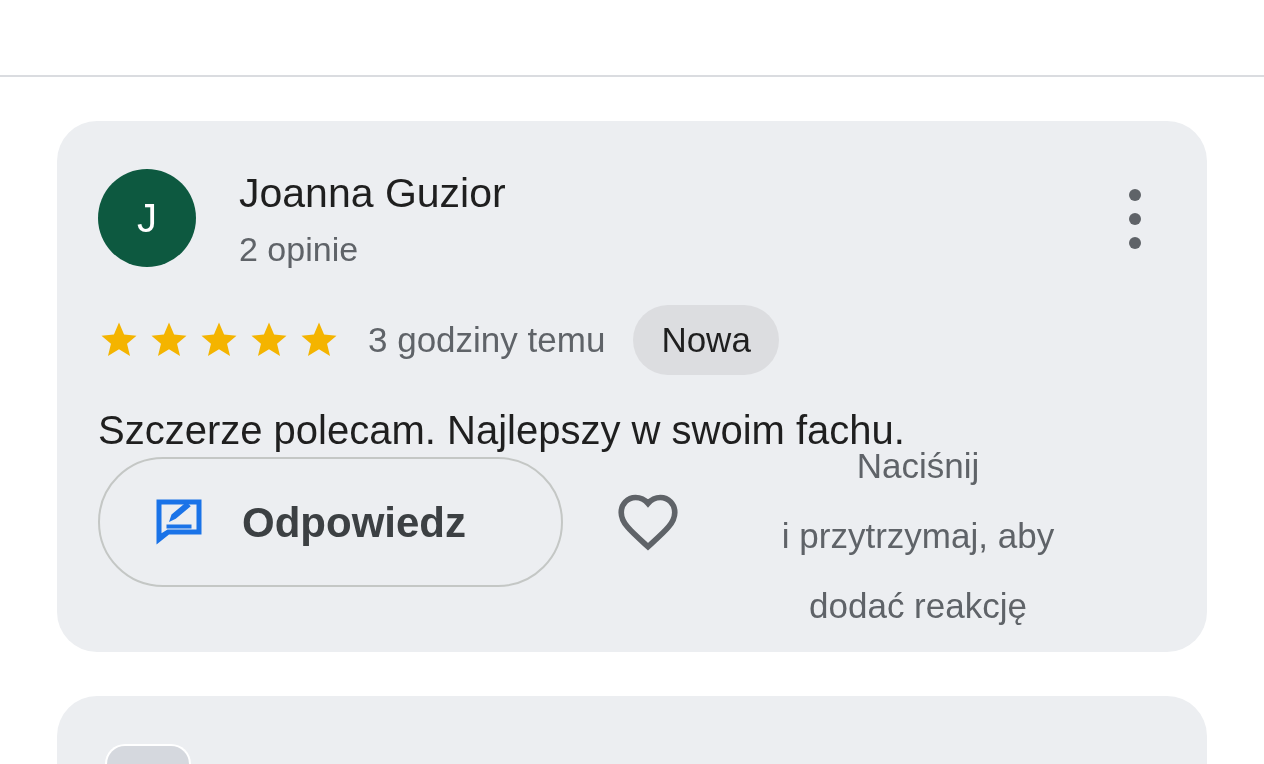 This screenshot has height=764, width=1264. I want to click on avatar: J, so click(147, 218).